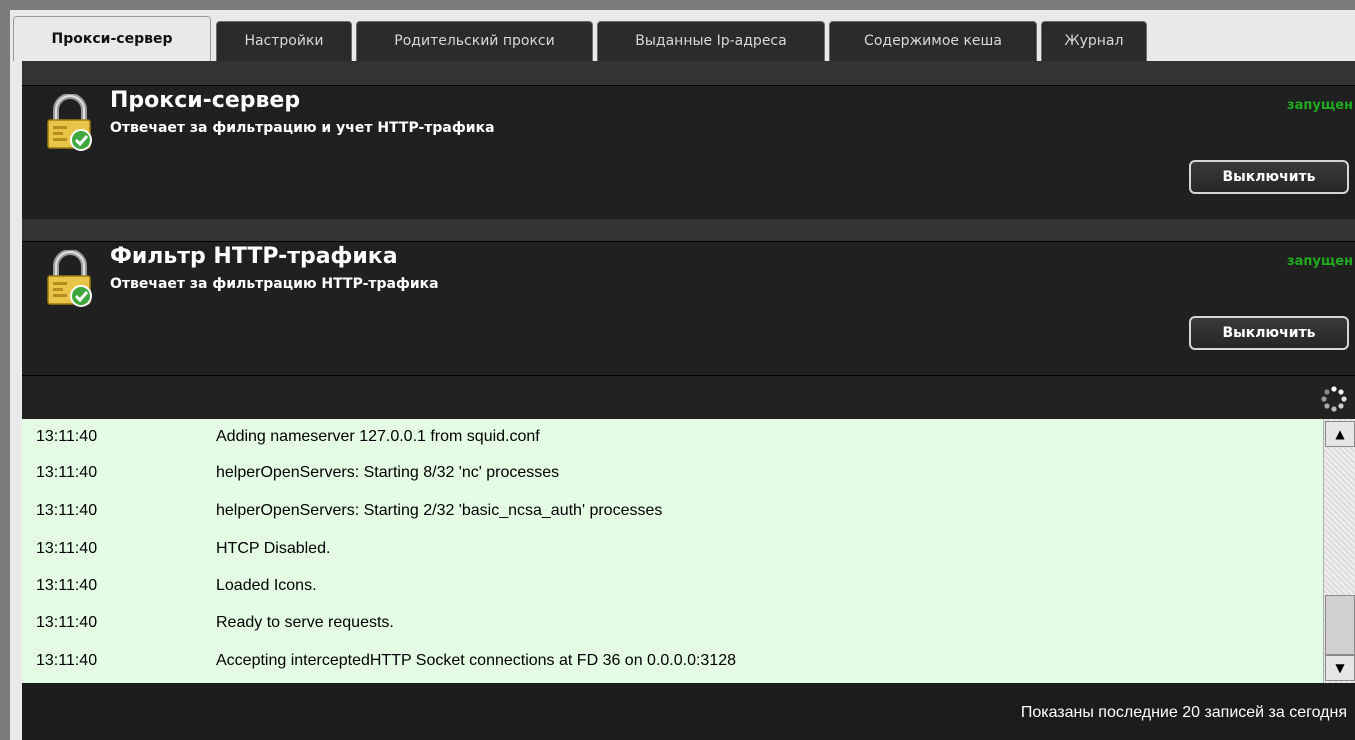 The height and width of the screenshot is (740, 1355). Describe the element at coordinates (711, 41) in the screenshot. I see `tab-issued-ip-addresses: Выданные Ip-адреса` at that location.